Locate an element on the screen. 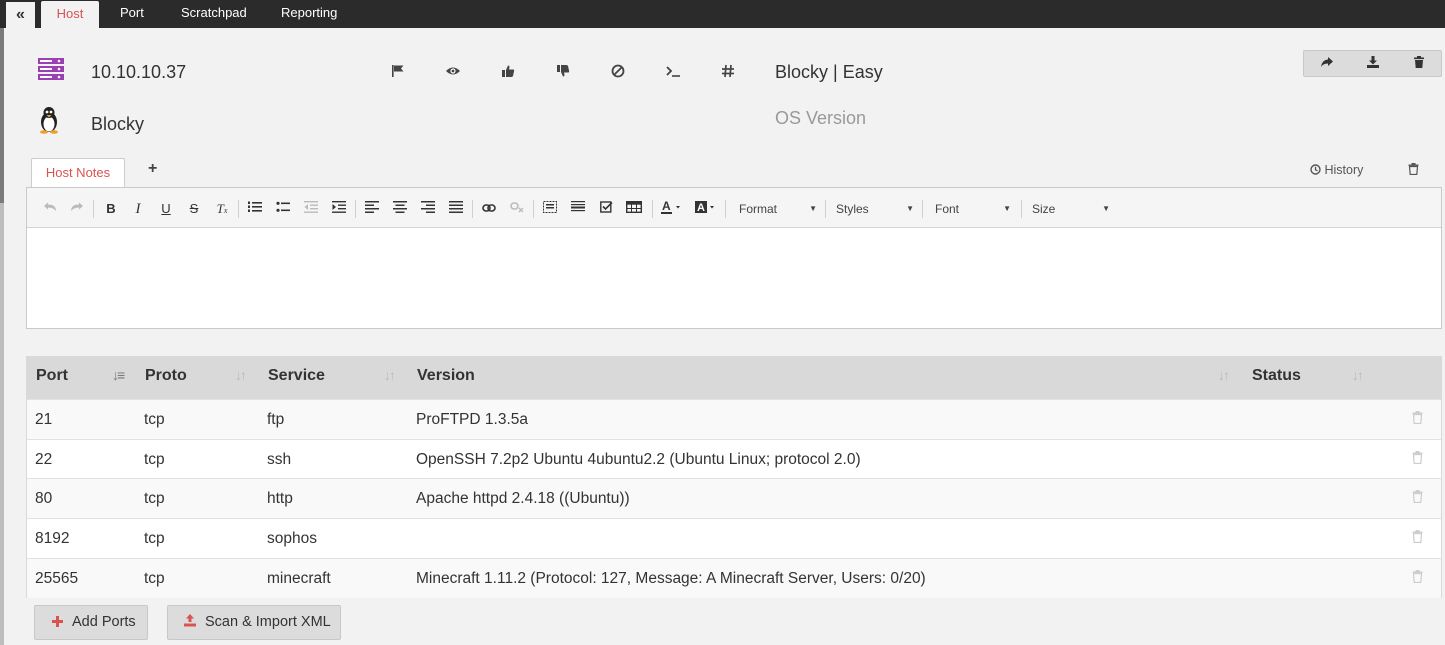 The image size is (1445, 645). add-ports-button: Add Ports is located at coordinates (91, 622).